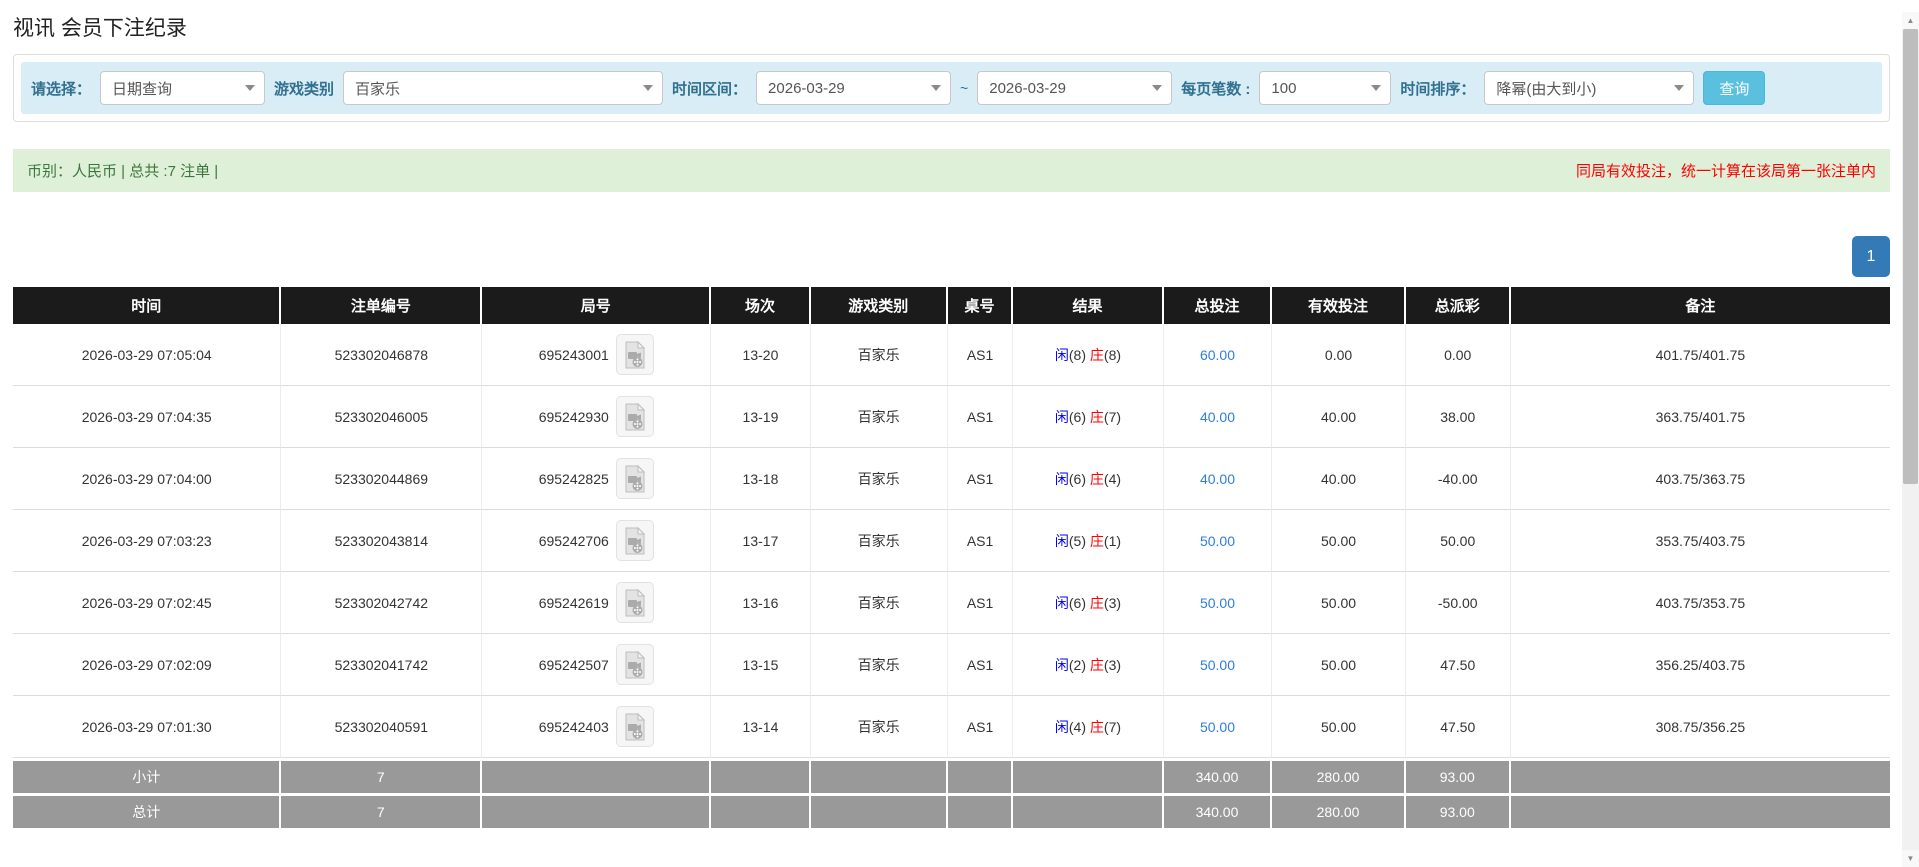 The width and height of the screenshot is (1919, 867). I want to click on totals-count: 7, so click(382, 810).